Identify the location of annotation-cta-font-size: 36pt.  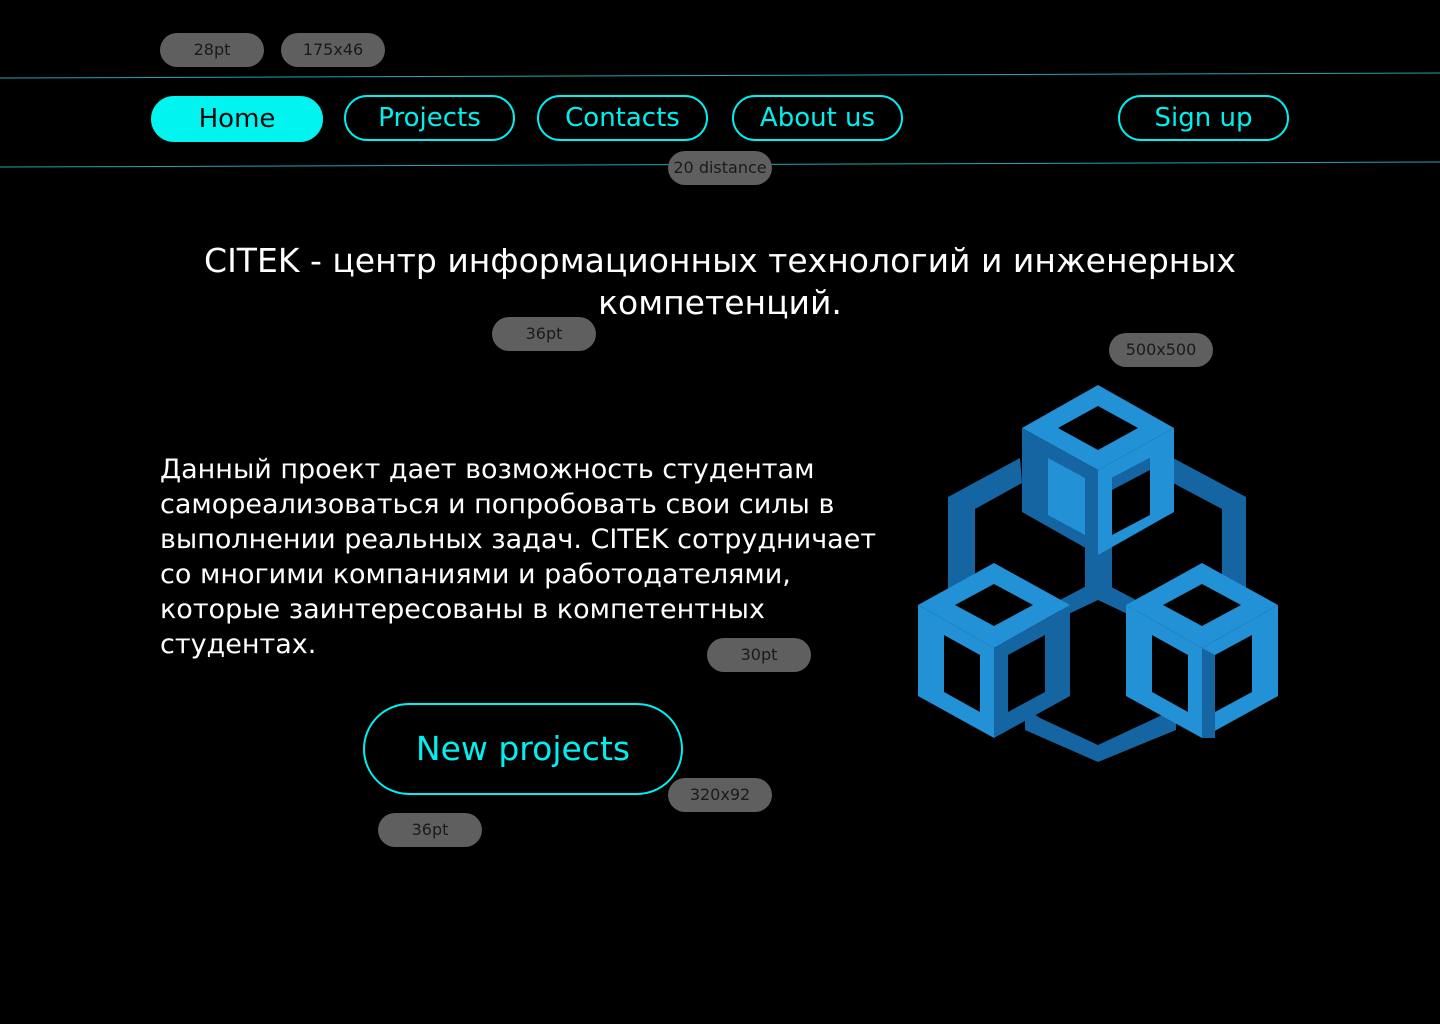
(430, 830).